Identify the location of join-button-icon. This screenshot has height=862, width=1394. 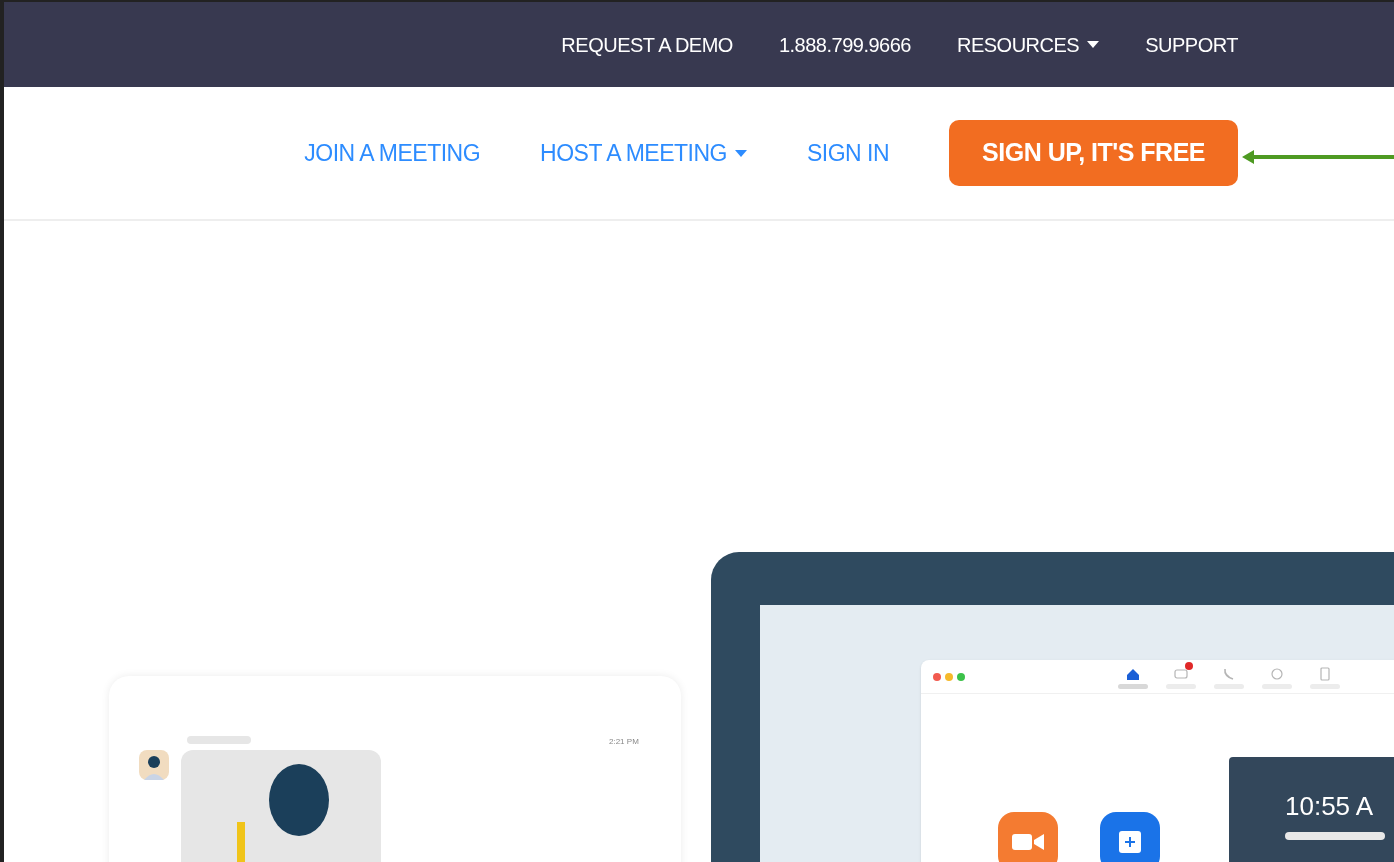
(1130, 837).